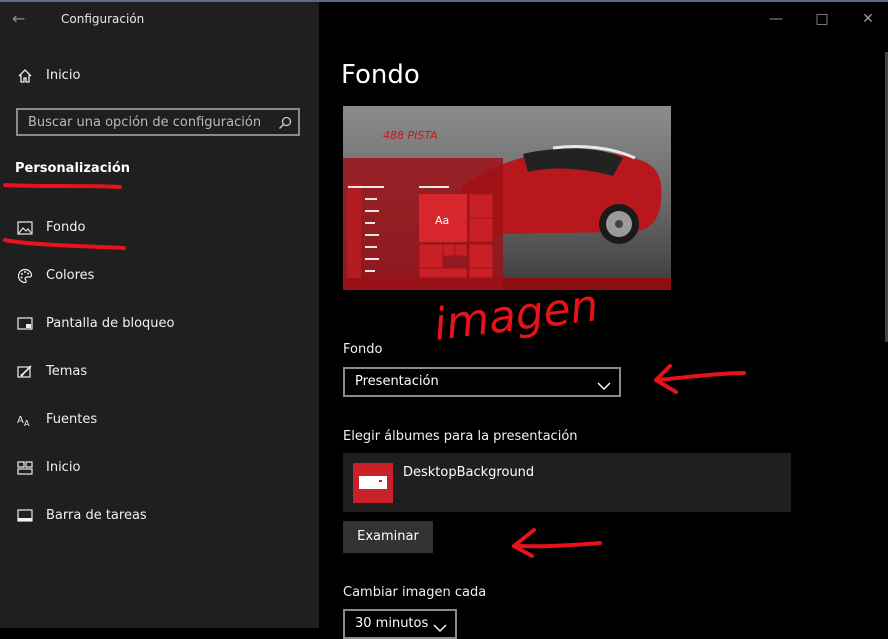 The height and width of the screenshot is (639, 888). Describe the element at coordinates (159, 76) in the screenshot. I see `sidebar-item-home: Inicio` at that location.